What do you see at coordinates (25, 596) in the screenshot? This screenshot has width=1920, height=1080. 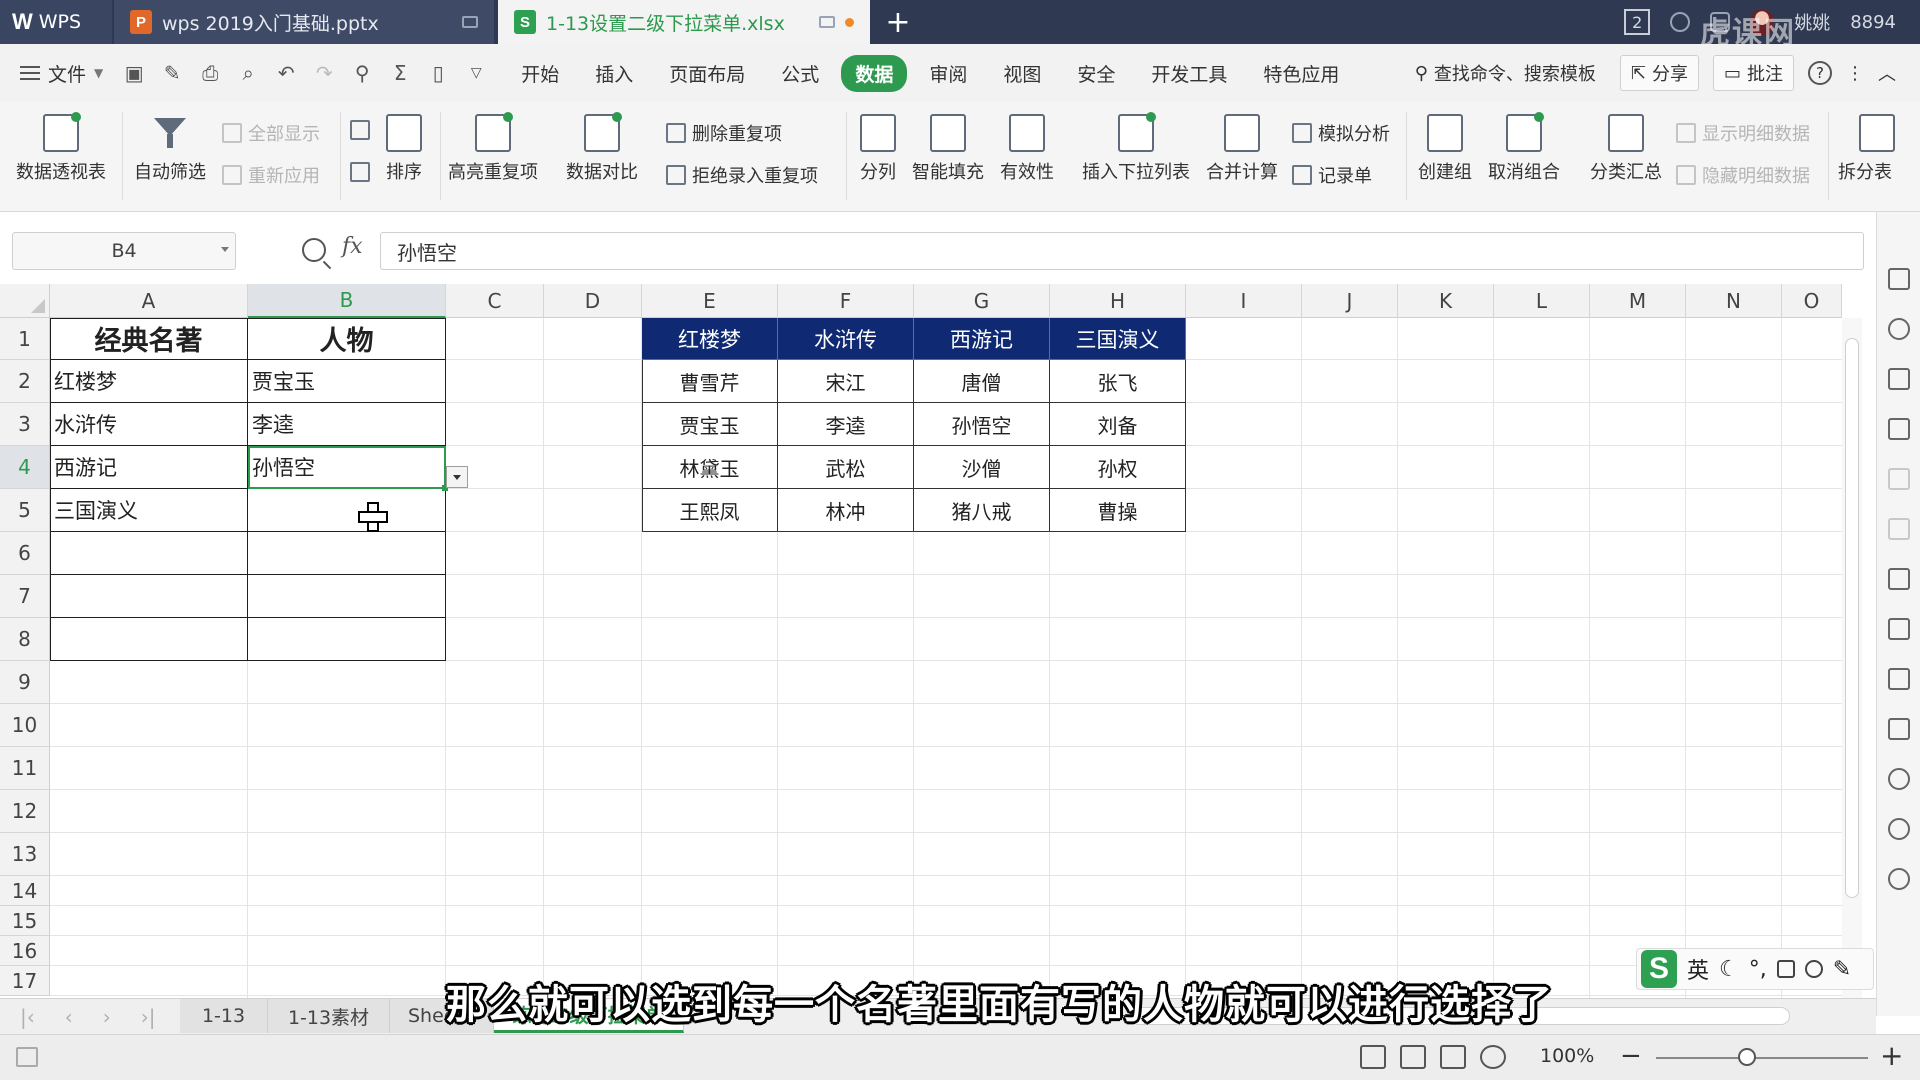 I see `row-header-7: 7` at bounding box center [25, 596].